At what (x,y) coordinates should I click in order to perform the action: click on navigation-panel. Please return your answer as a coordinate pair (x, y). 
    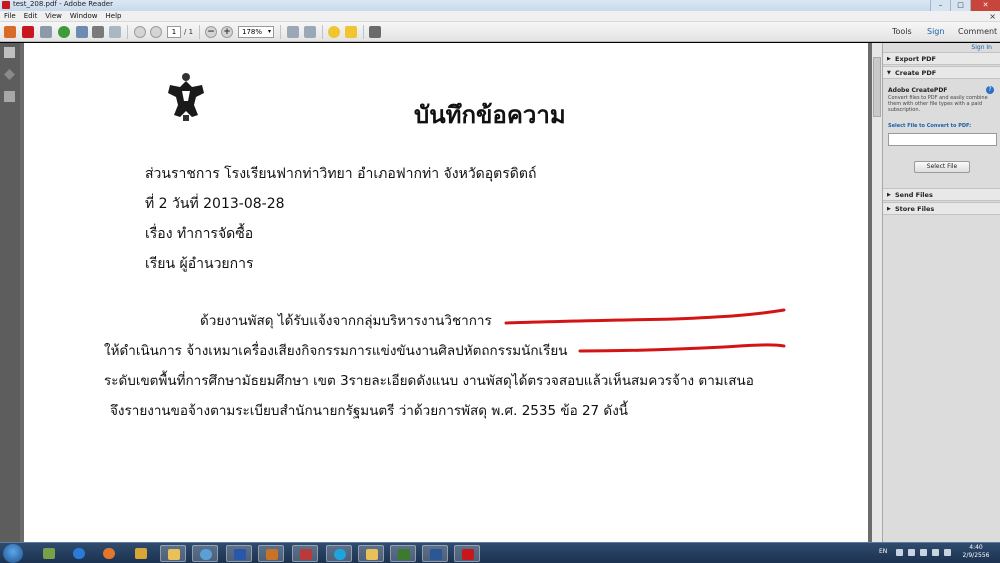
    Looking at the image, I should click on (10, 292).